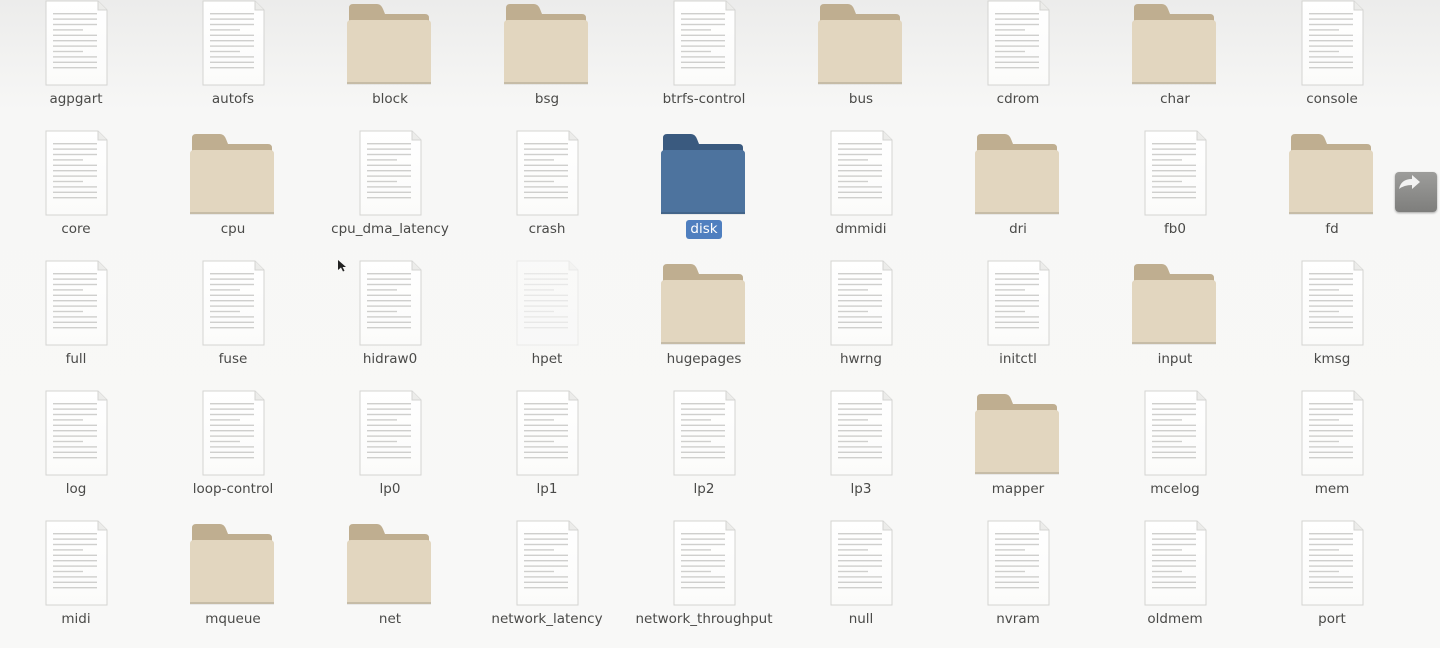  What do you see at coordinates (704, 323) in the screenshot?
I see `folder-item-hugepages: hugepages` at bounding box center [704, 323].